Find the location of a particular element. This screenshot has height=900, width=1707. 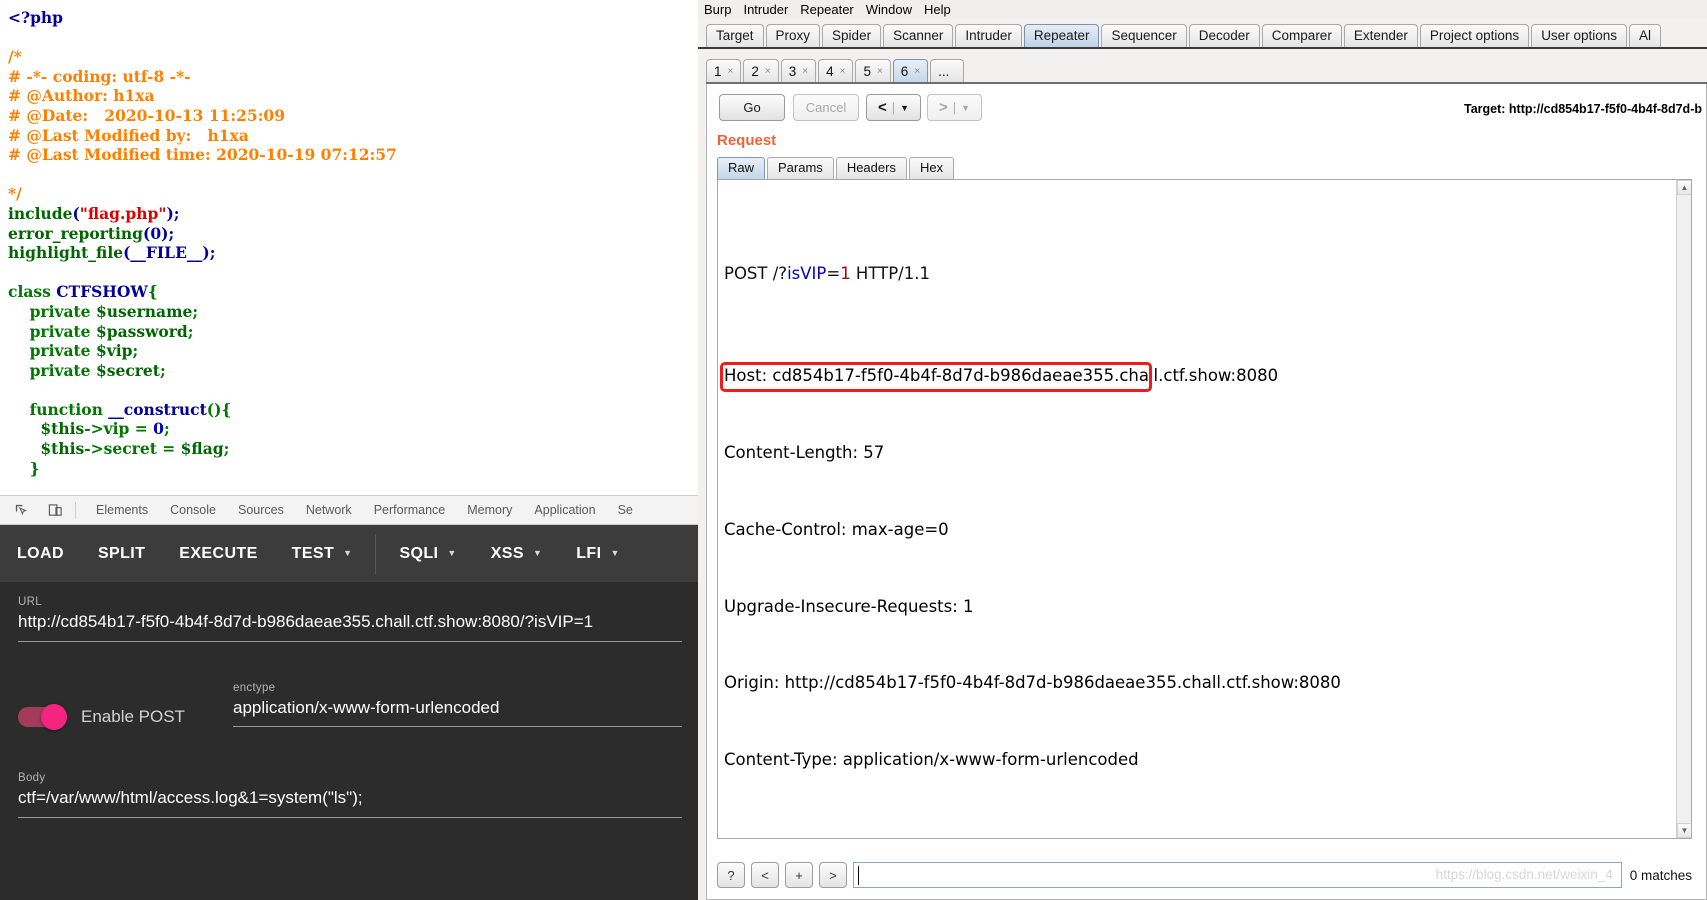

burp-tab-intruder: Intruder is located at coordinates (988, 36).